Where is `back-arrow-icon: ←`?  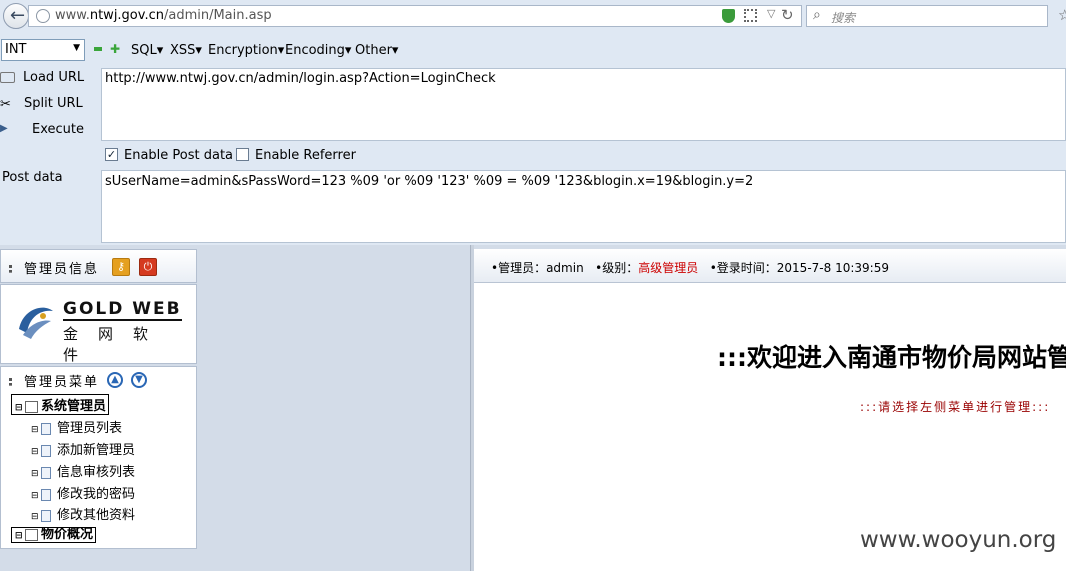 back-arrow-icon: ← is located at coordinates (18, 15).